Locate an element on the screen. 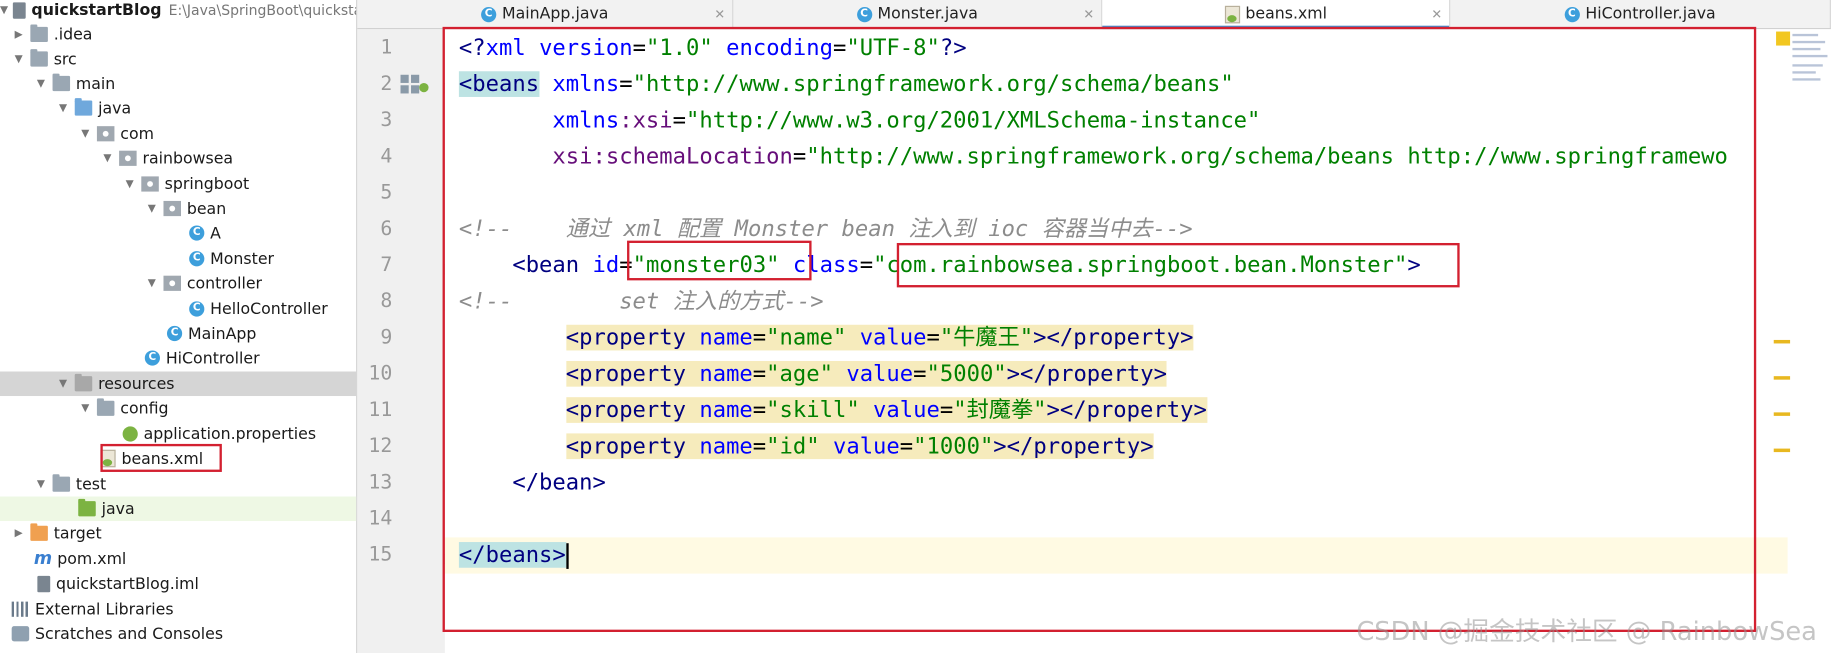 The image size is (1831, 653). line-number: 12 is located at coordinates (380, 446).